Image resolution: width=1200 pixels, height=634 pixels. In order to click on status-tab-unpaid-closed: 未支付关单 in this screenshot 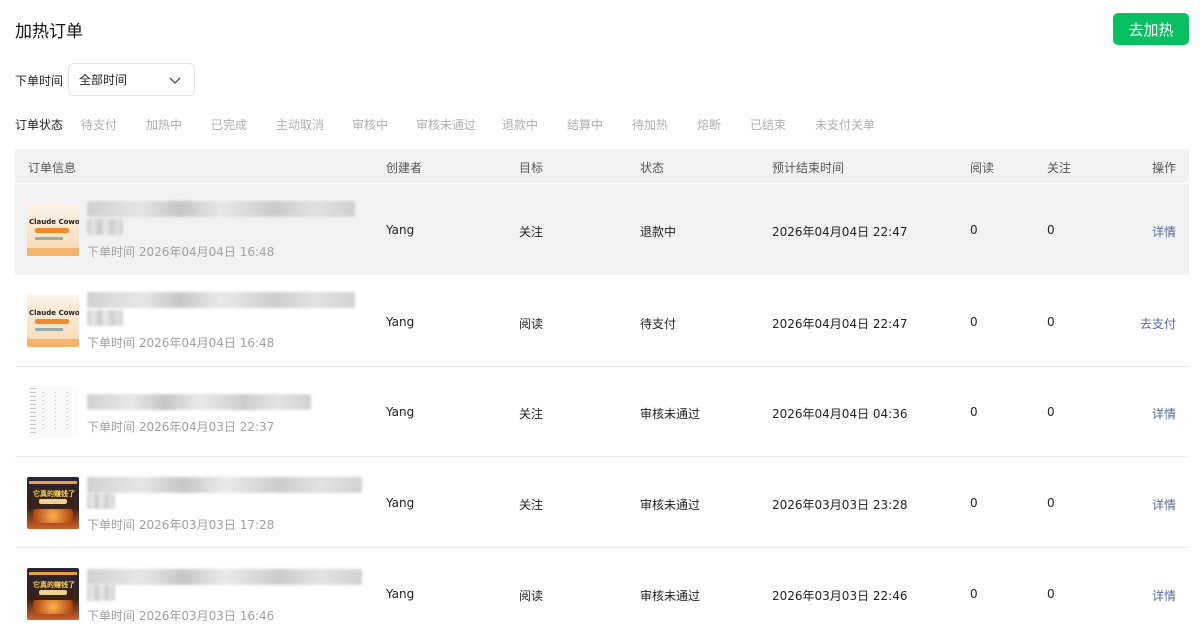, I will do `click(845, 124)`.